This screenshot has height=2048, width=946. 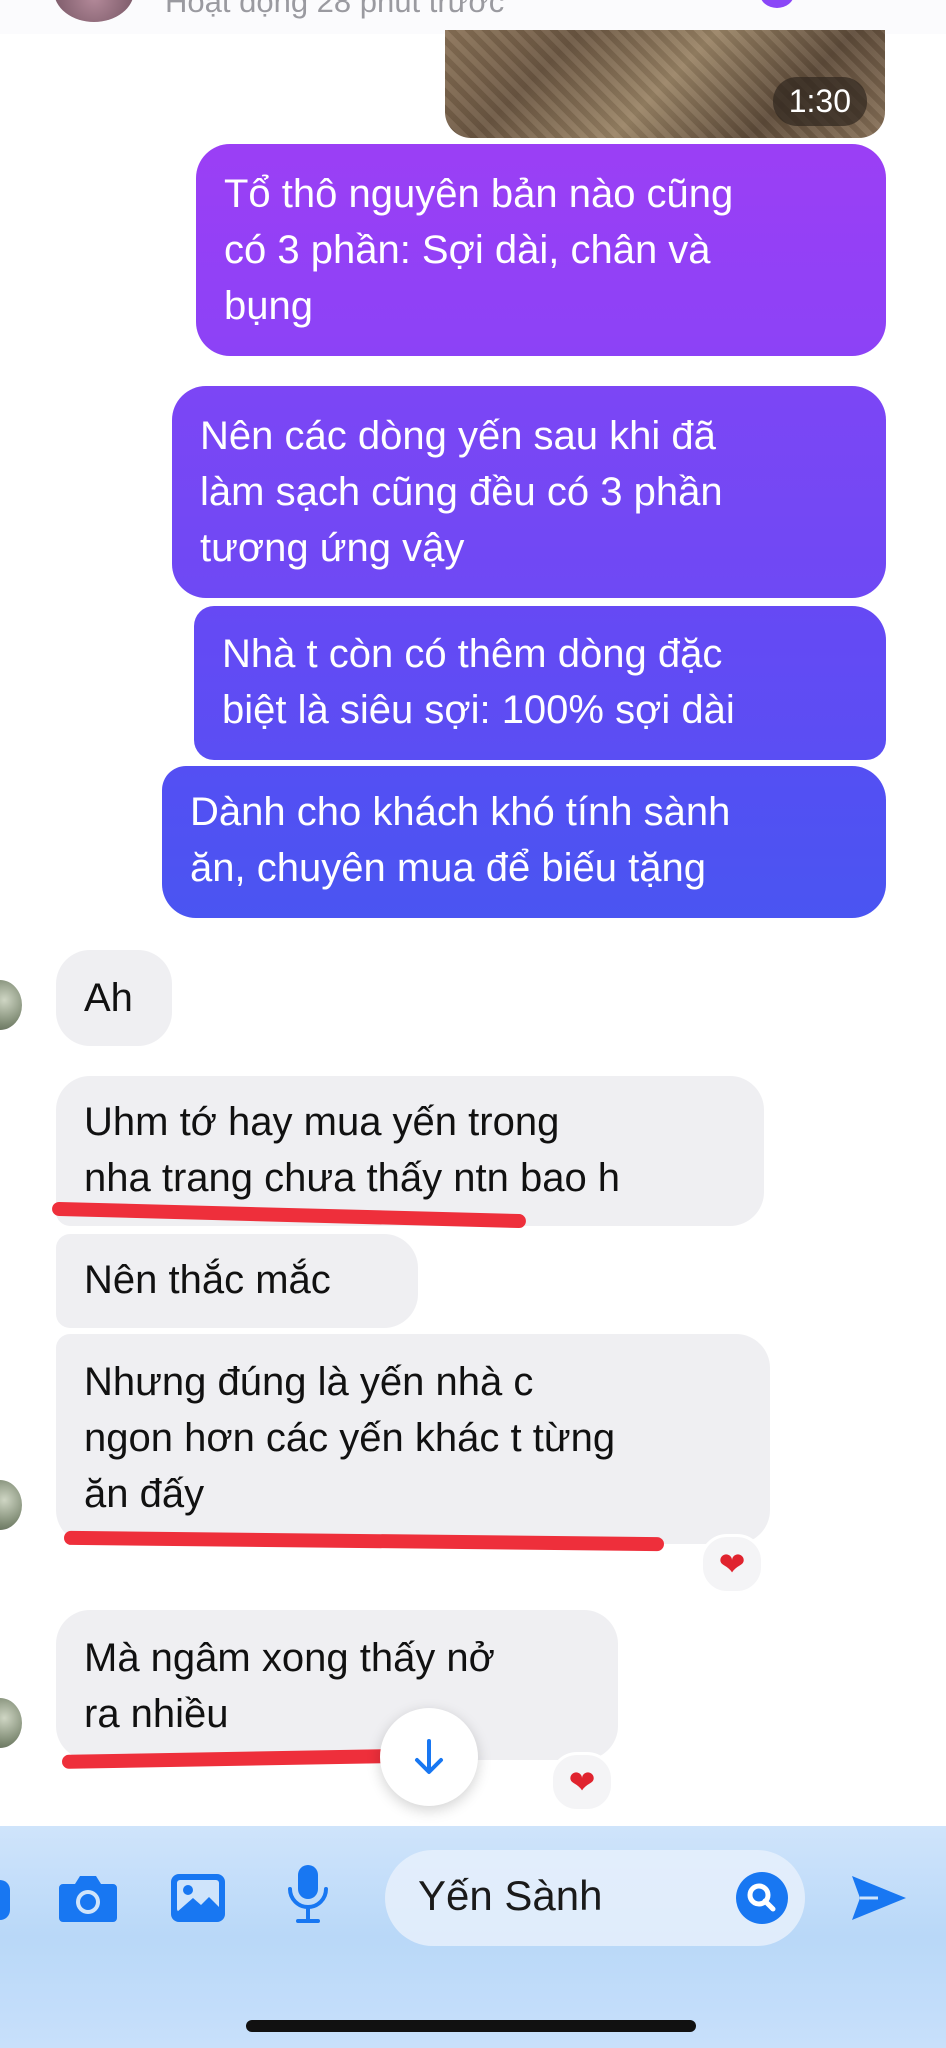 I want to click on message-line: ra nhiều, so click(x=156, y=1714).